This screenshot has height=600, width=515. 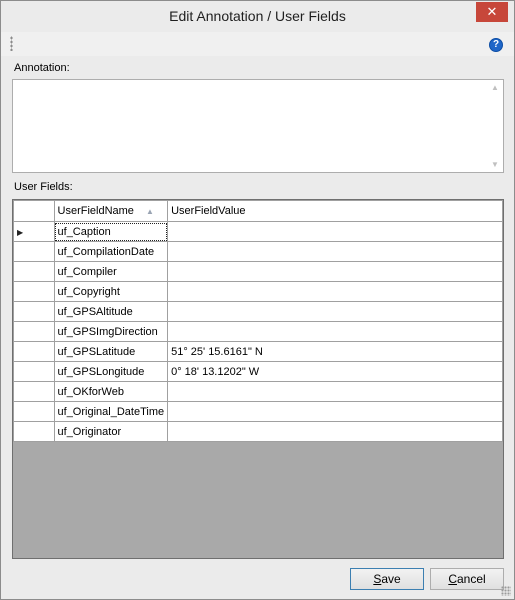 I want to click on annotation-textarea: ▲ ▼, so click(x=258, y=126).